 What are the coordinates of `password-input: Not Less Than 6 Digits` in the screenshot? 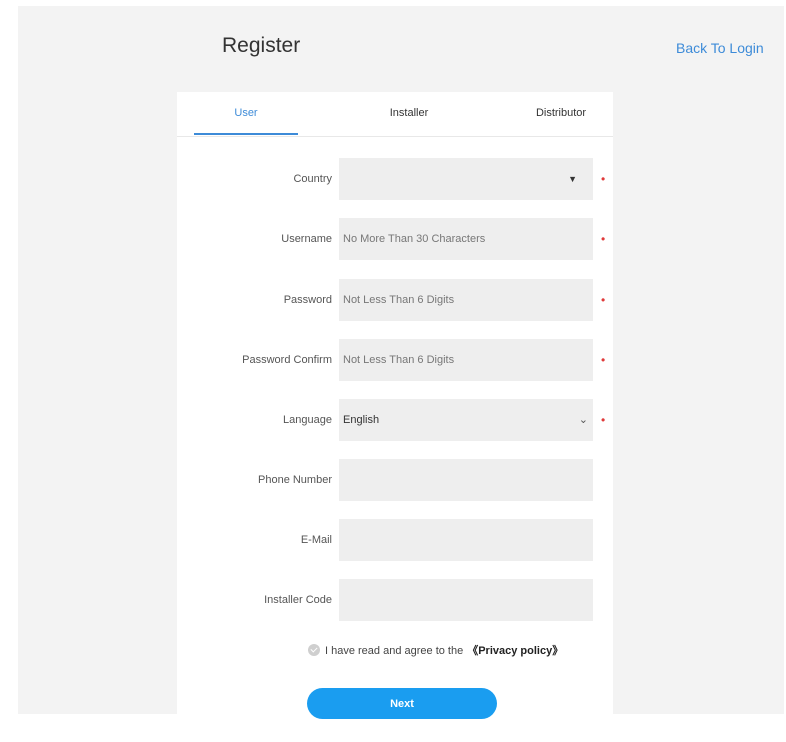 It's located at (466, 300).